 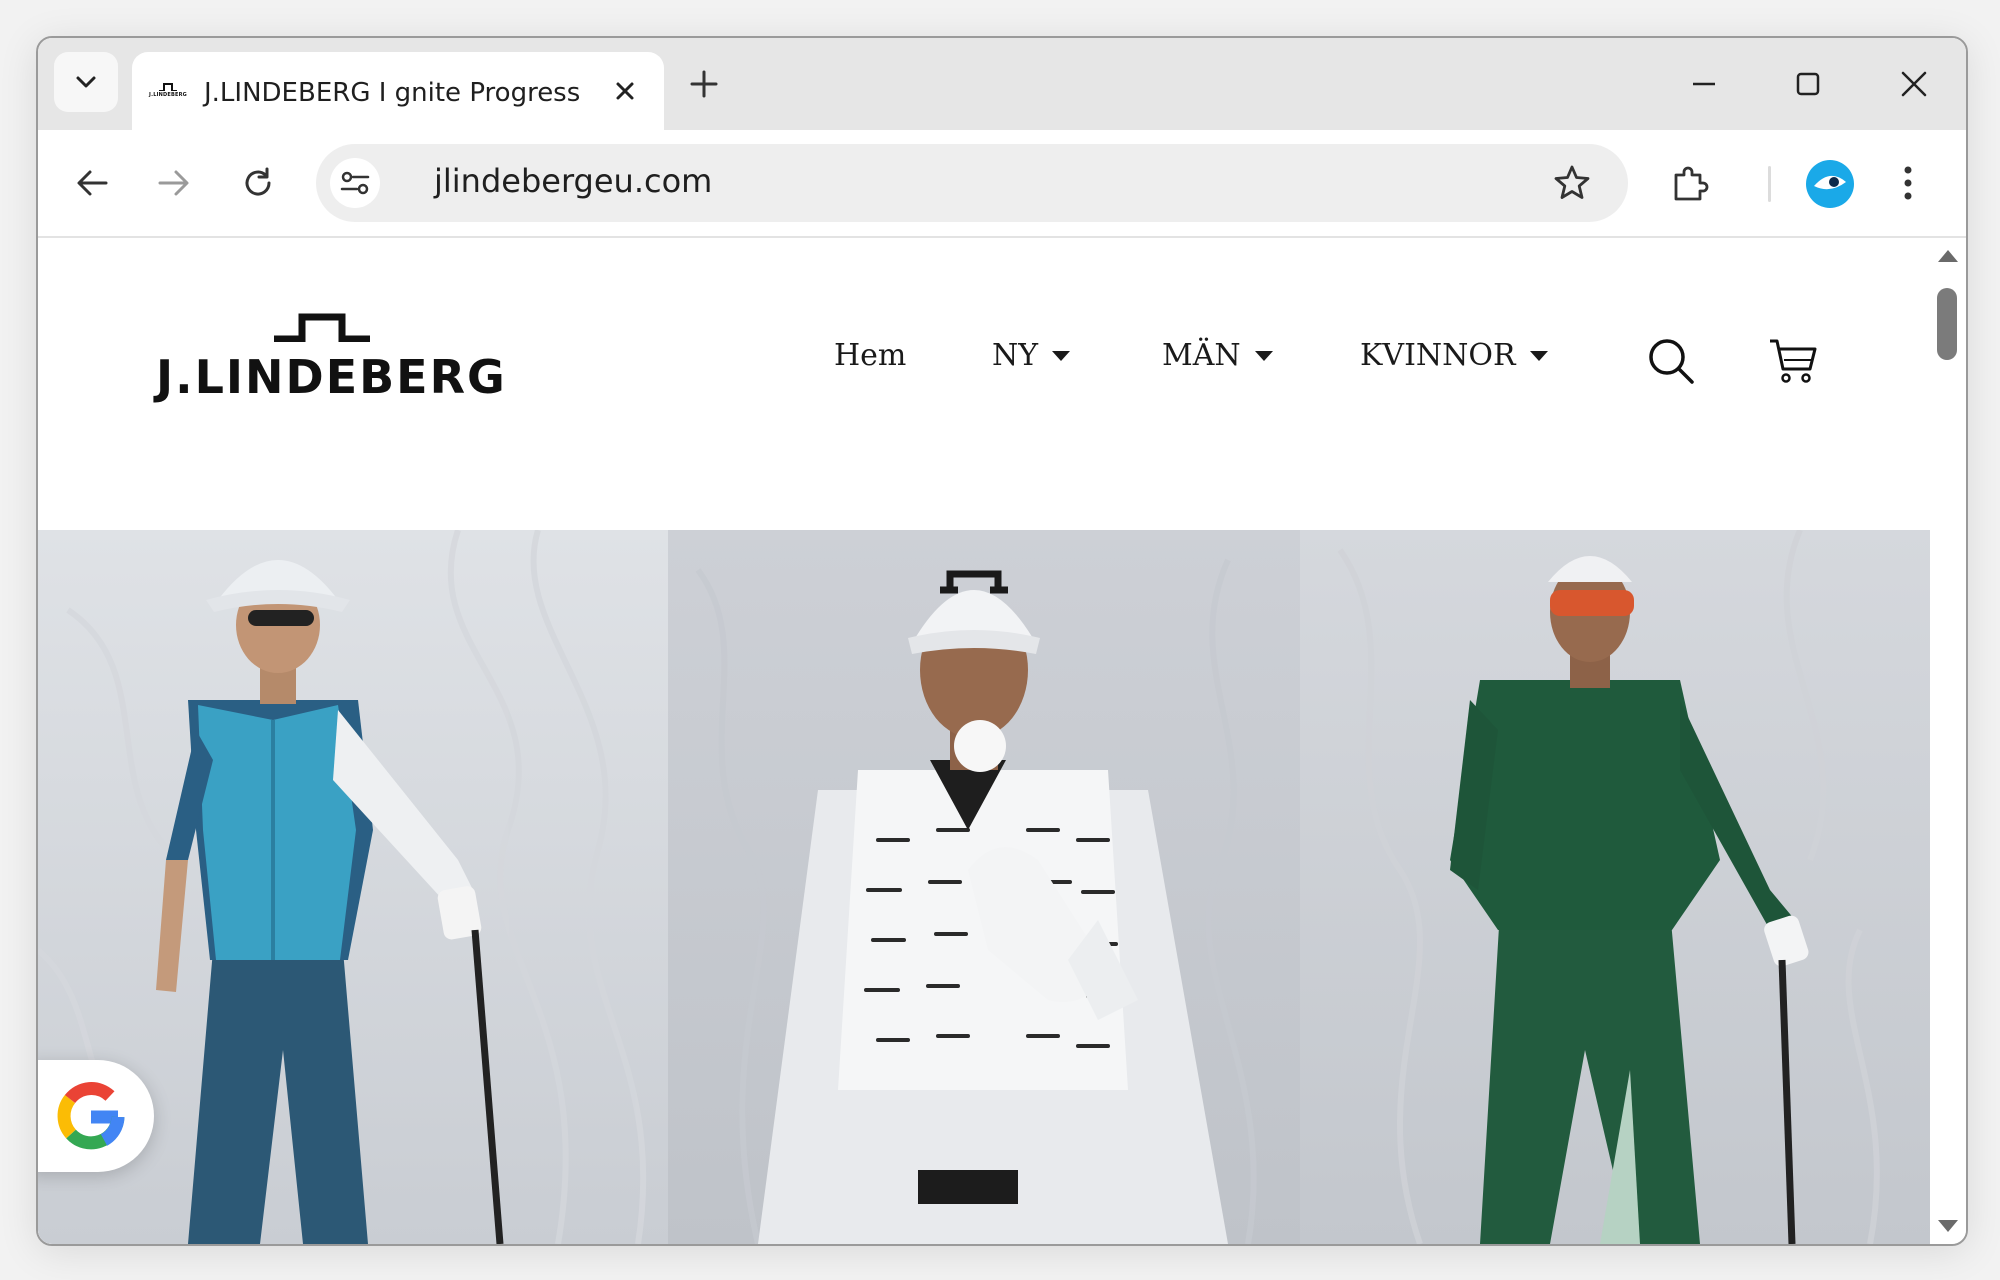 I want to click on google-floating-button, so click(x=96, y=1116).